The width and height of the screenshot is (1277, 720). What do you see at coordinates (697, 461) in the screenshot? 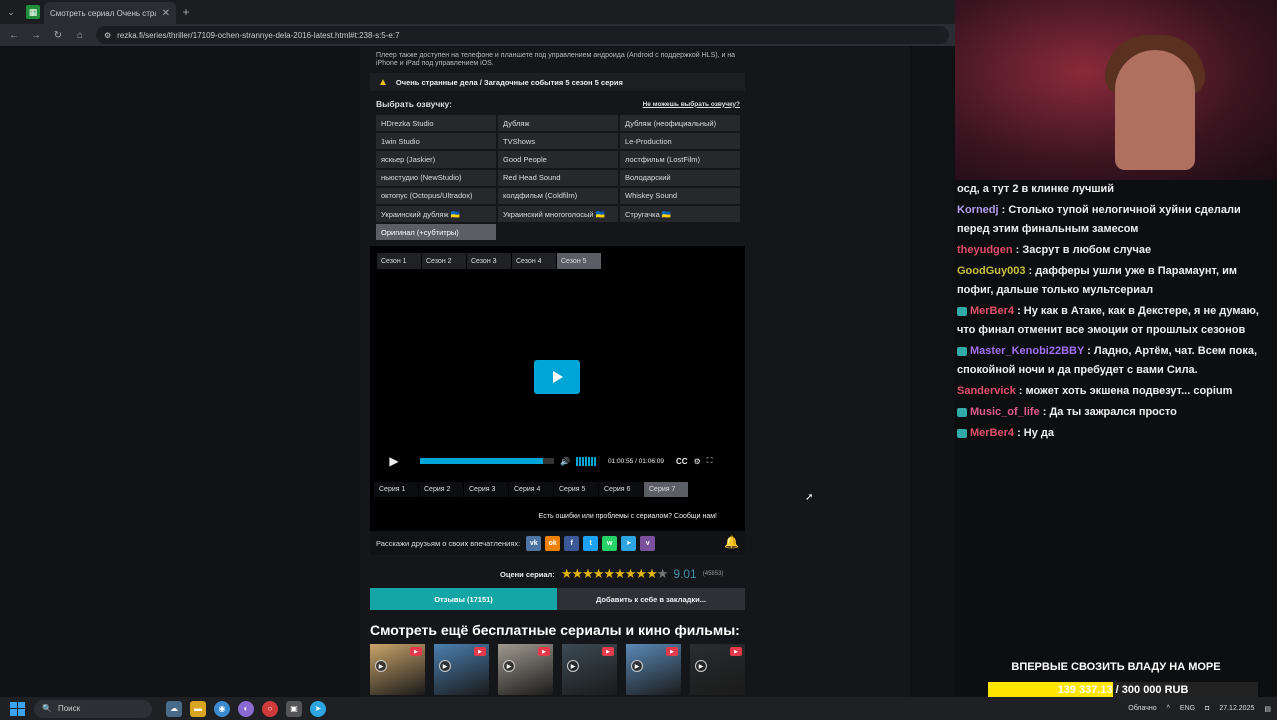
I see `settings-icon: ⚙` at bounding box center [697, 461].